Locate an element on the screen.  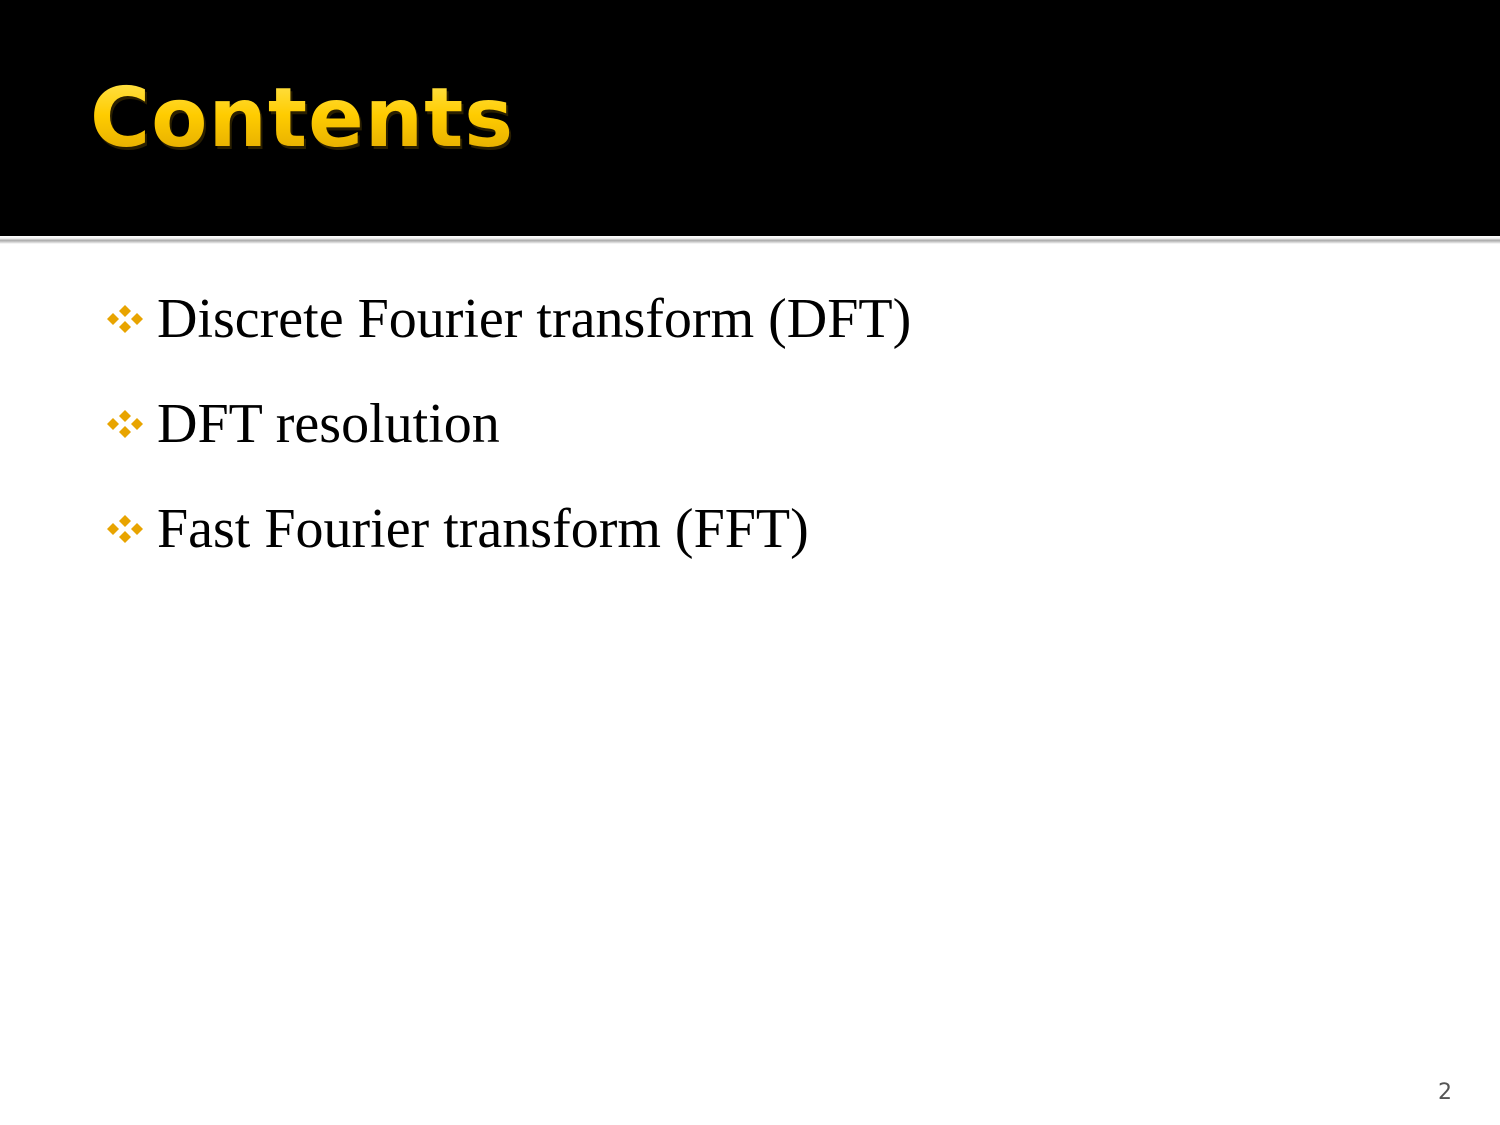
bullet-item: Discrete Fourier transform (DFT) is located at coordinates (755, 319).